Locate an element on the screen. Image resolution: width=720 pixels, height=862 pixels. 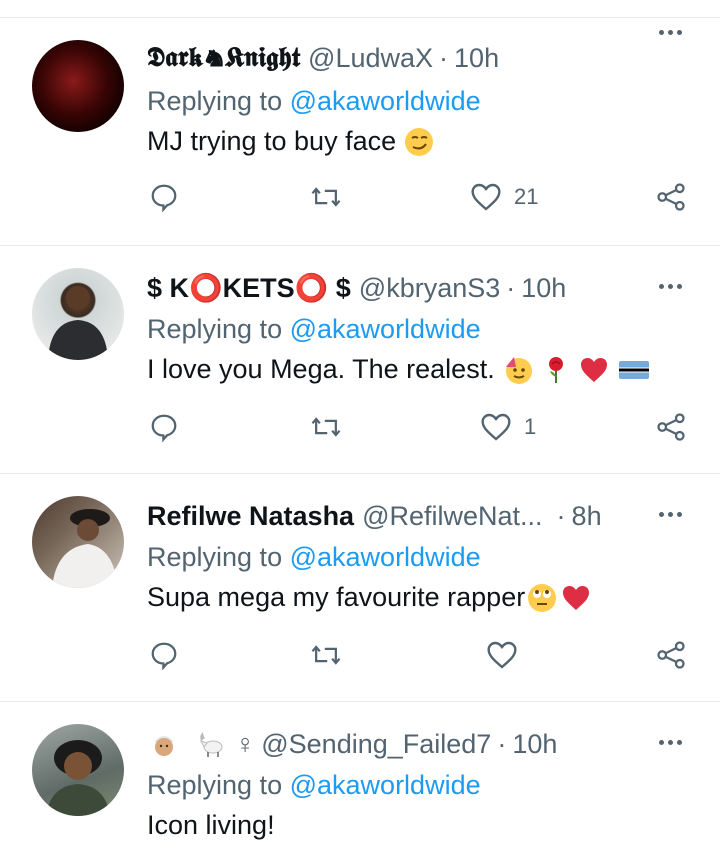
like-button: 1 is located at coordinates (508, 427).